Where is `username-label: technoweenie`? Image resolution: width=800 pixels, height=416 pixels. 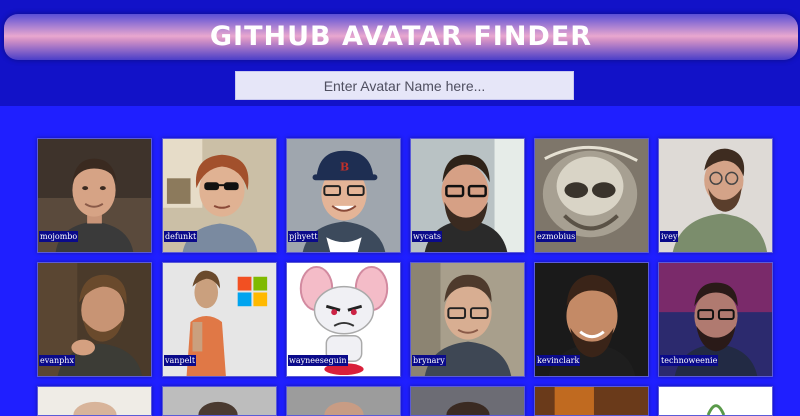
username-label: technoweenie is located at coordinates (689, 360).